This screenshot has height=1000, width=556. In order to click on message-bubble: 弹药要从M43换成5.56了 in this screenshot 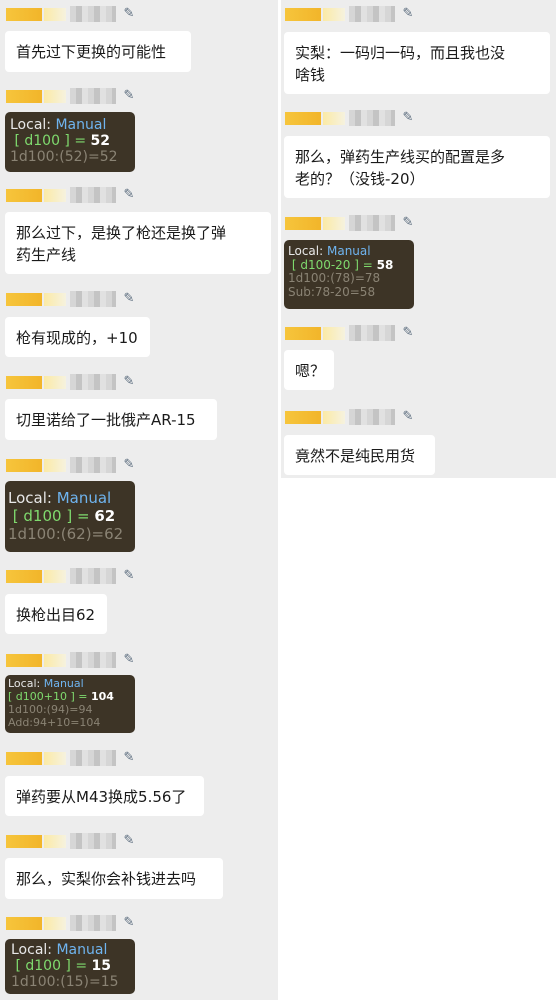, I will do `click(104, 796)`.